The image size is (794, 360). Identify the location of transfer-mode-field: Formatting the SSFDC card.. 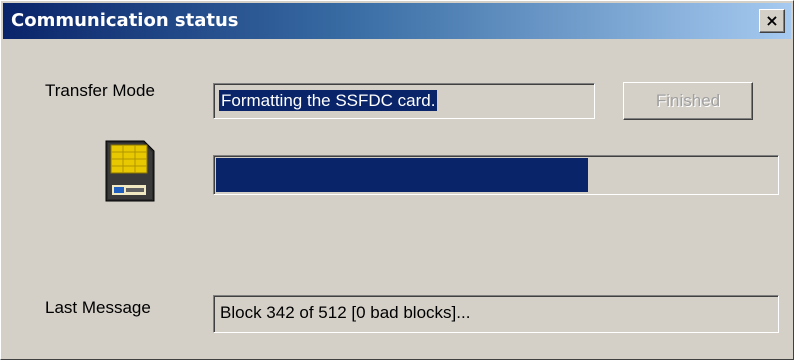
(404, 101).